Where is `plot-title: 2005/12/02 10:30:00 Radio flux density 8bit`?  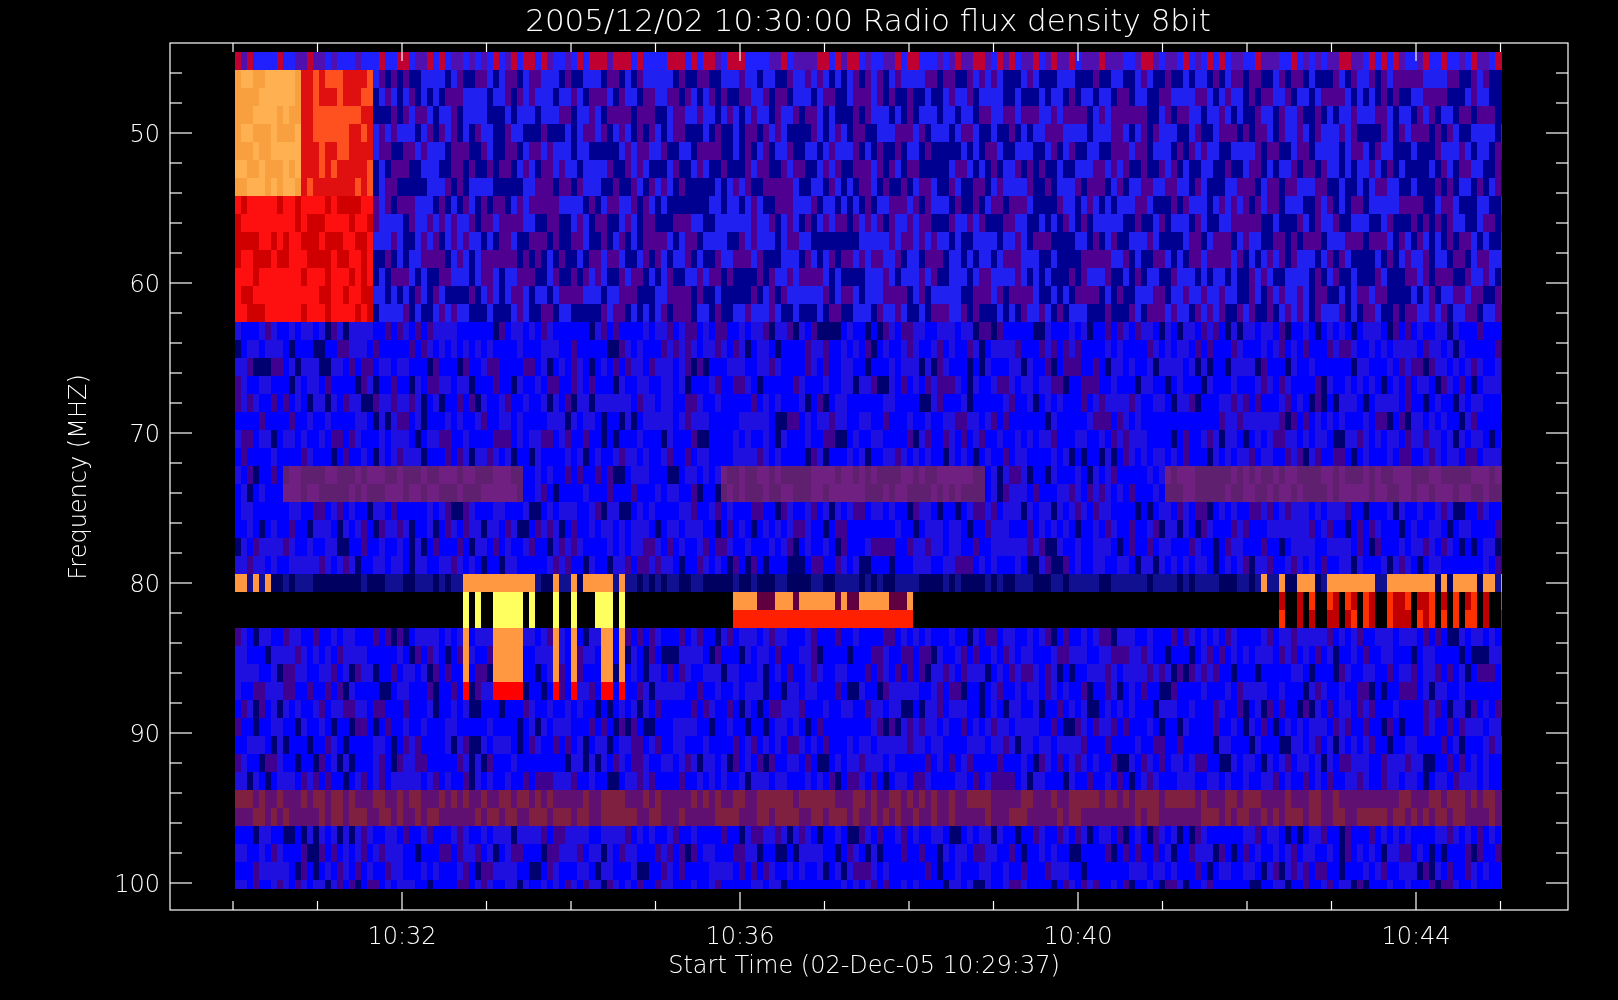 plot-title: 2005/12/02 10:30:00 Radio flux density 8bit is located at coordinates (868, 20).